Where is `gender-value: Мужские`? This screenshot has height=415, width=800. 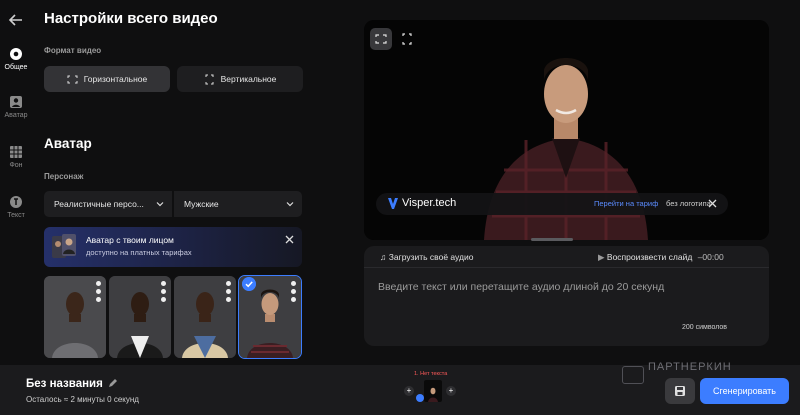 gender-value: Мужские is located at coordinates (201, 204).